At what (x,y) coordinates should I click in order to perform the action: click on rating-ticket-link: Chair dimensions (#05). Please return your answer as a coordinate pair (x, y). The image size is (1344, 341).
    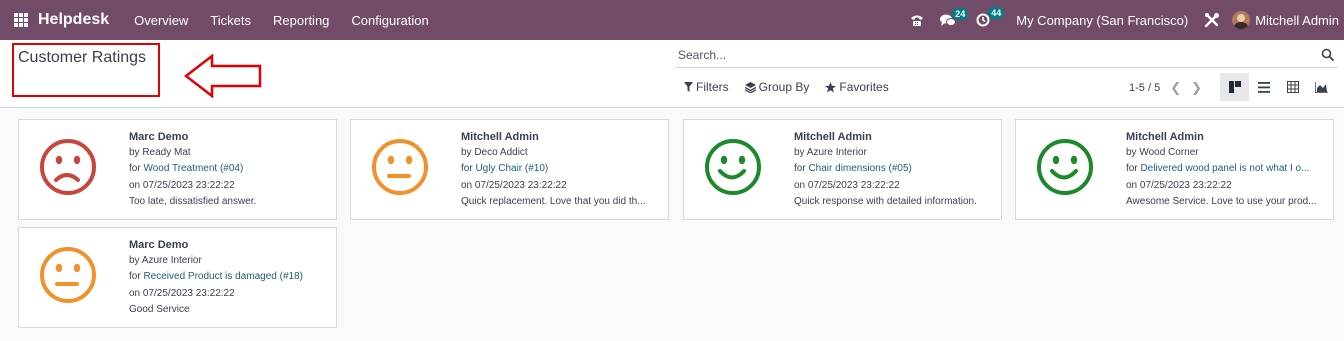
    Looking at the image, I should click on (859, 168).